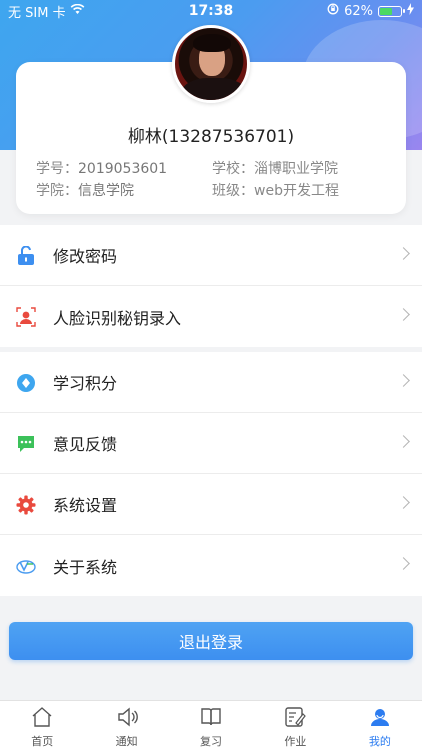  Describe the element at coordinates (57, 191) in the screenshot. I see `college-label: 学院：` at that location.